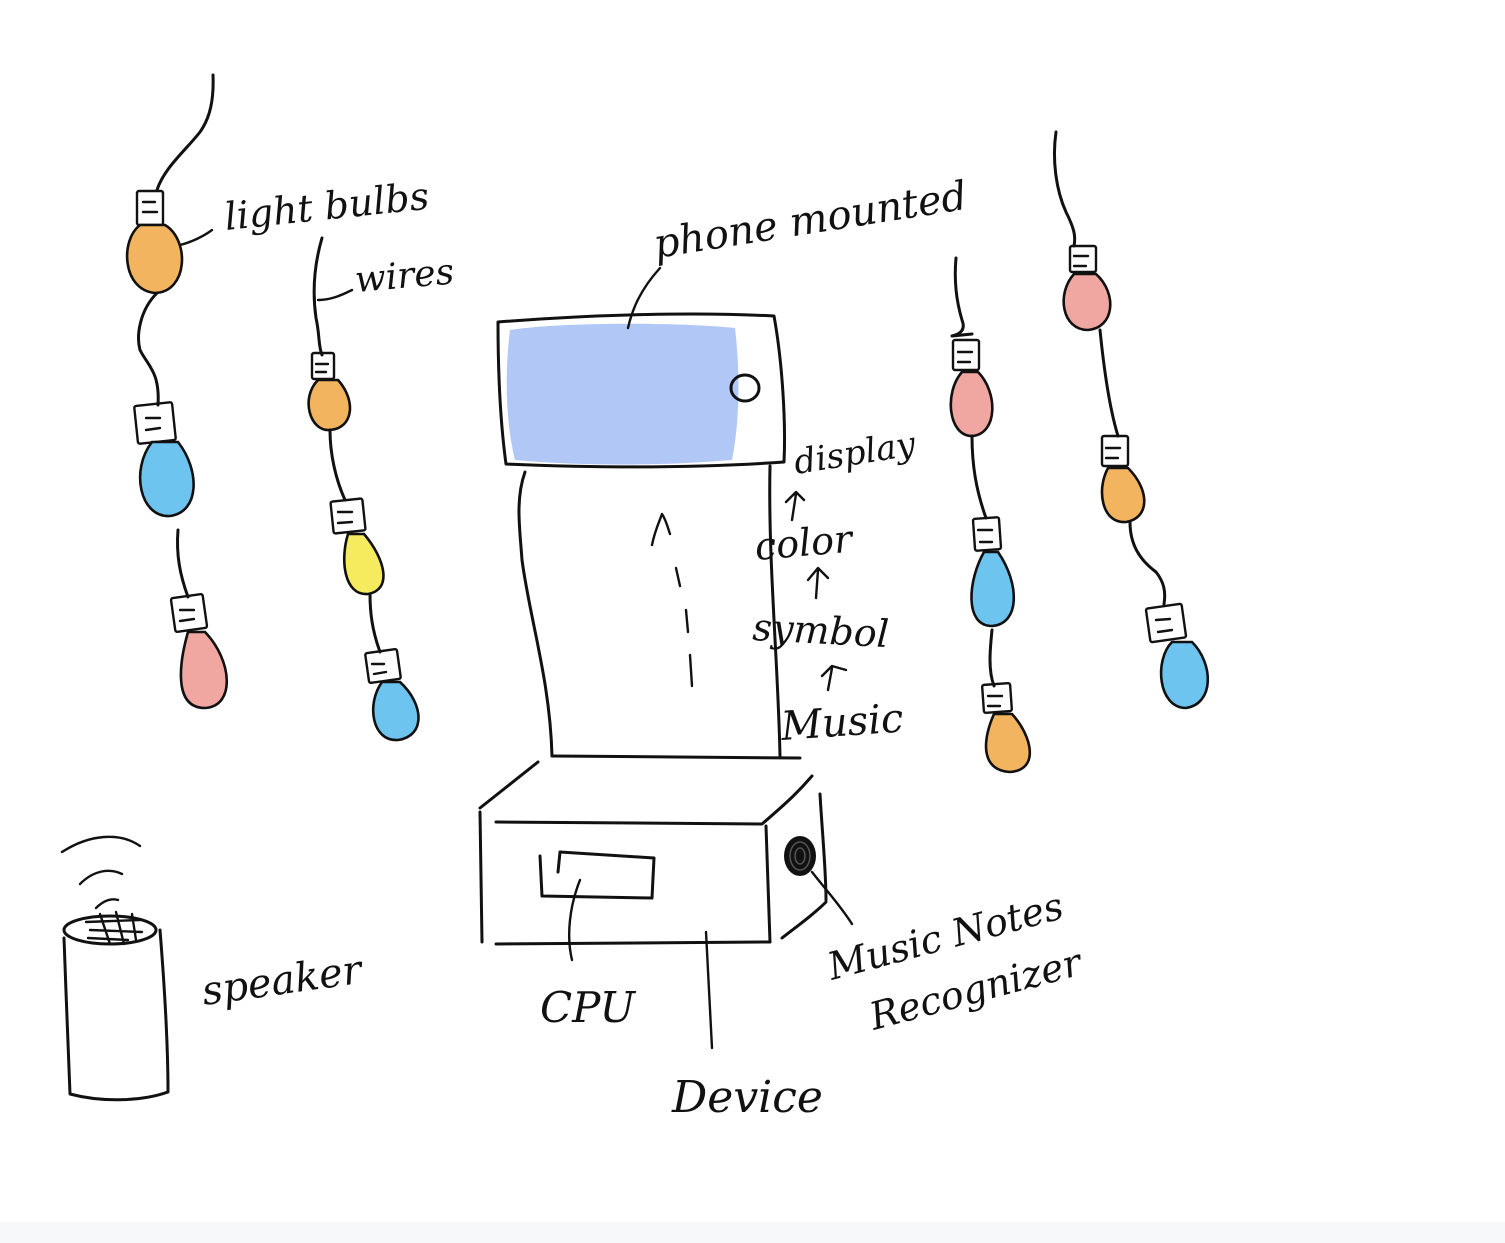 This screenshot has width=1505, height=1243. I want to click on cpu-label: CPU, so click(588, 1007).